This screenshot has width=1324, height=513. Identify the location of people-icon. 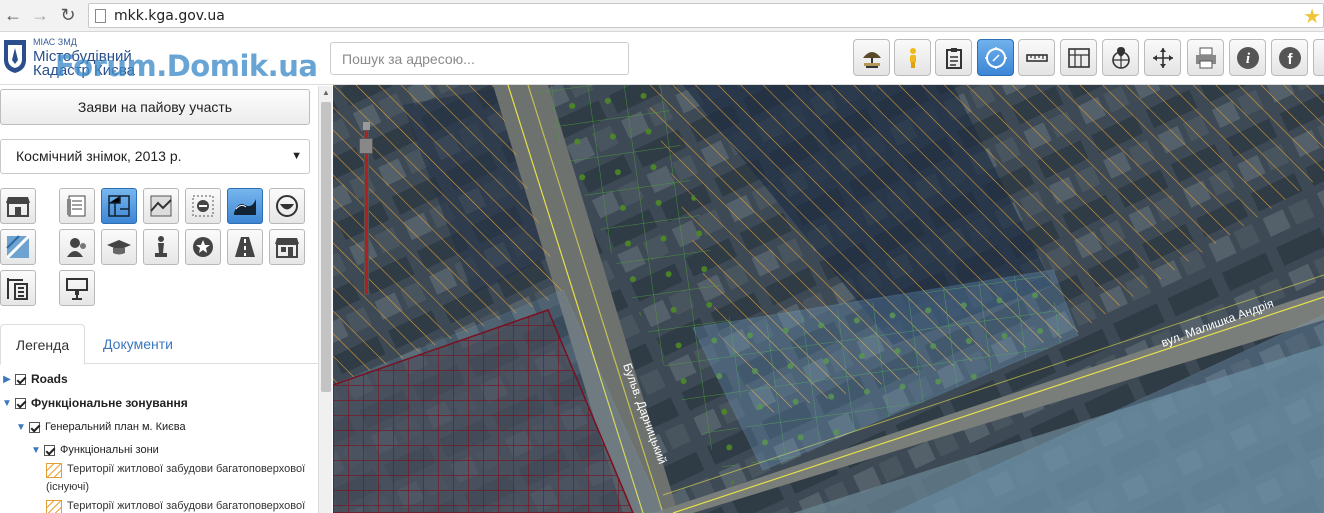
(76, 247).